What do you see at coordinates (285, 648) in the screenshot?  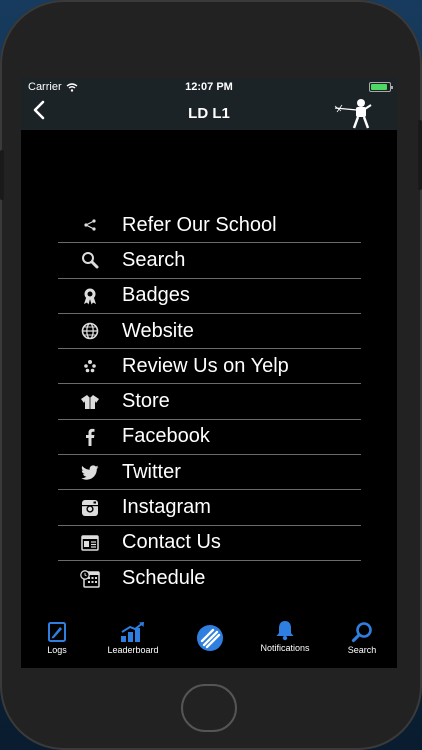 I see `tab-label: Notifications` at bounding box center [285, 648].